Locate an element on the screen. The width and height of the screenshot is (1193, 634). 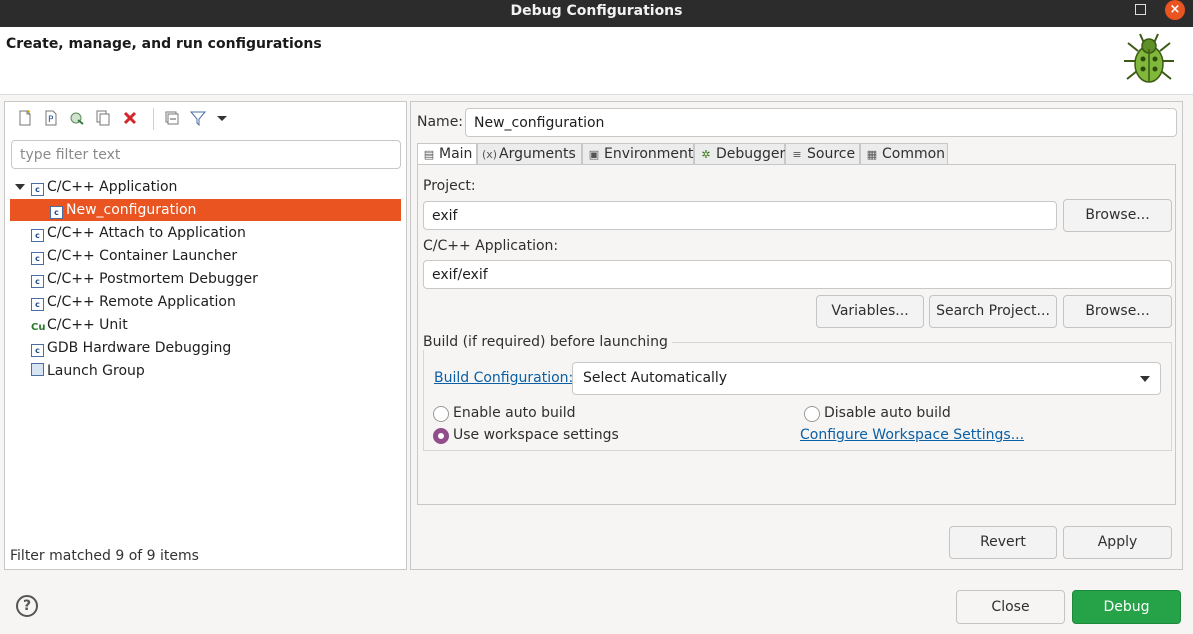
source-icon: ≡ is located at coordinates (797, 154).